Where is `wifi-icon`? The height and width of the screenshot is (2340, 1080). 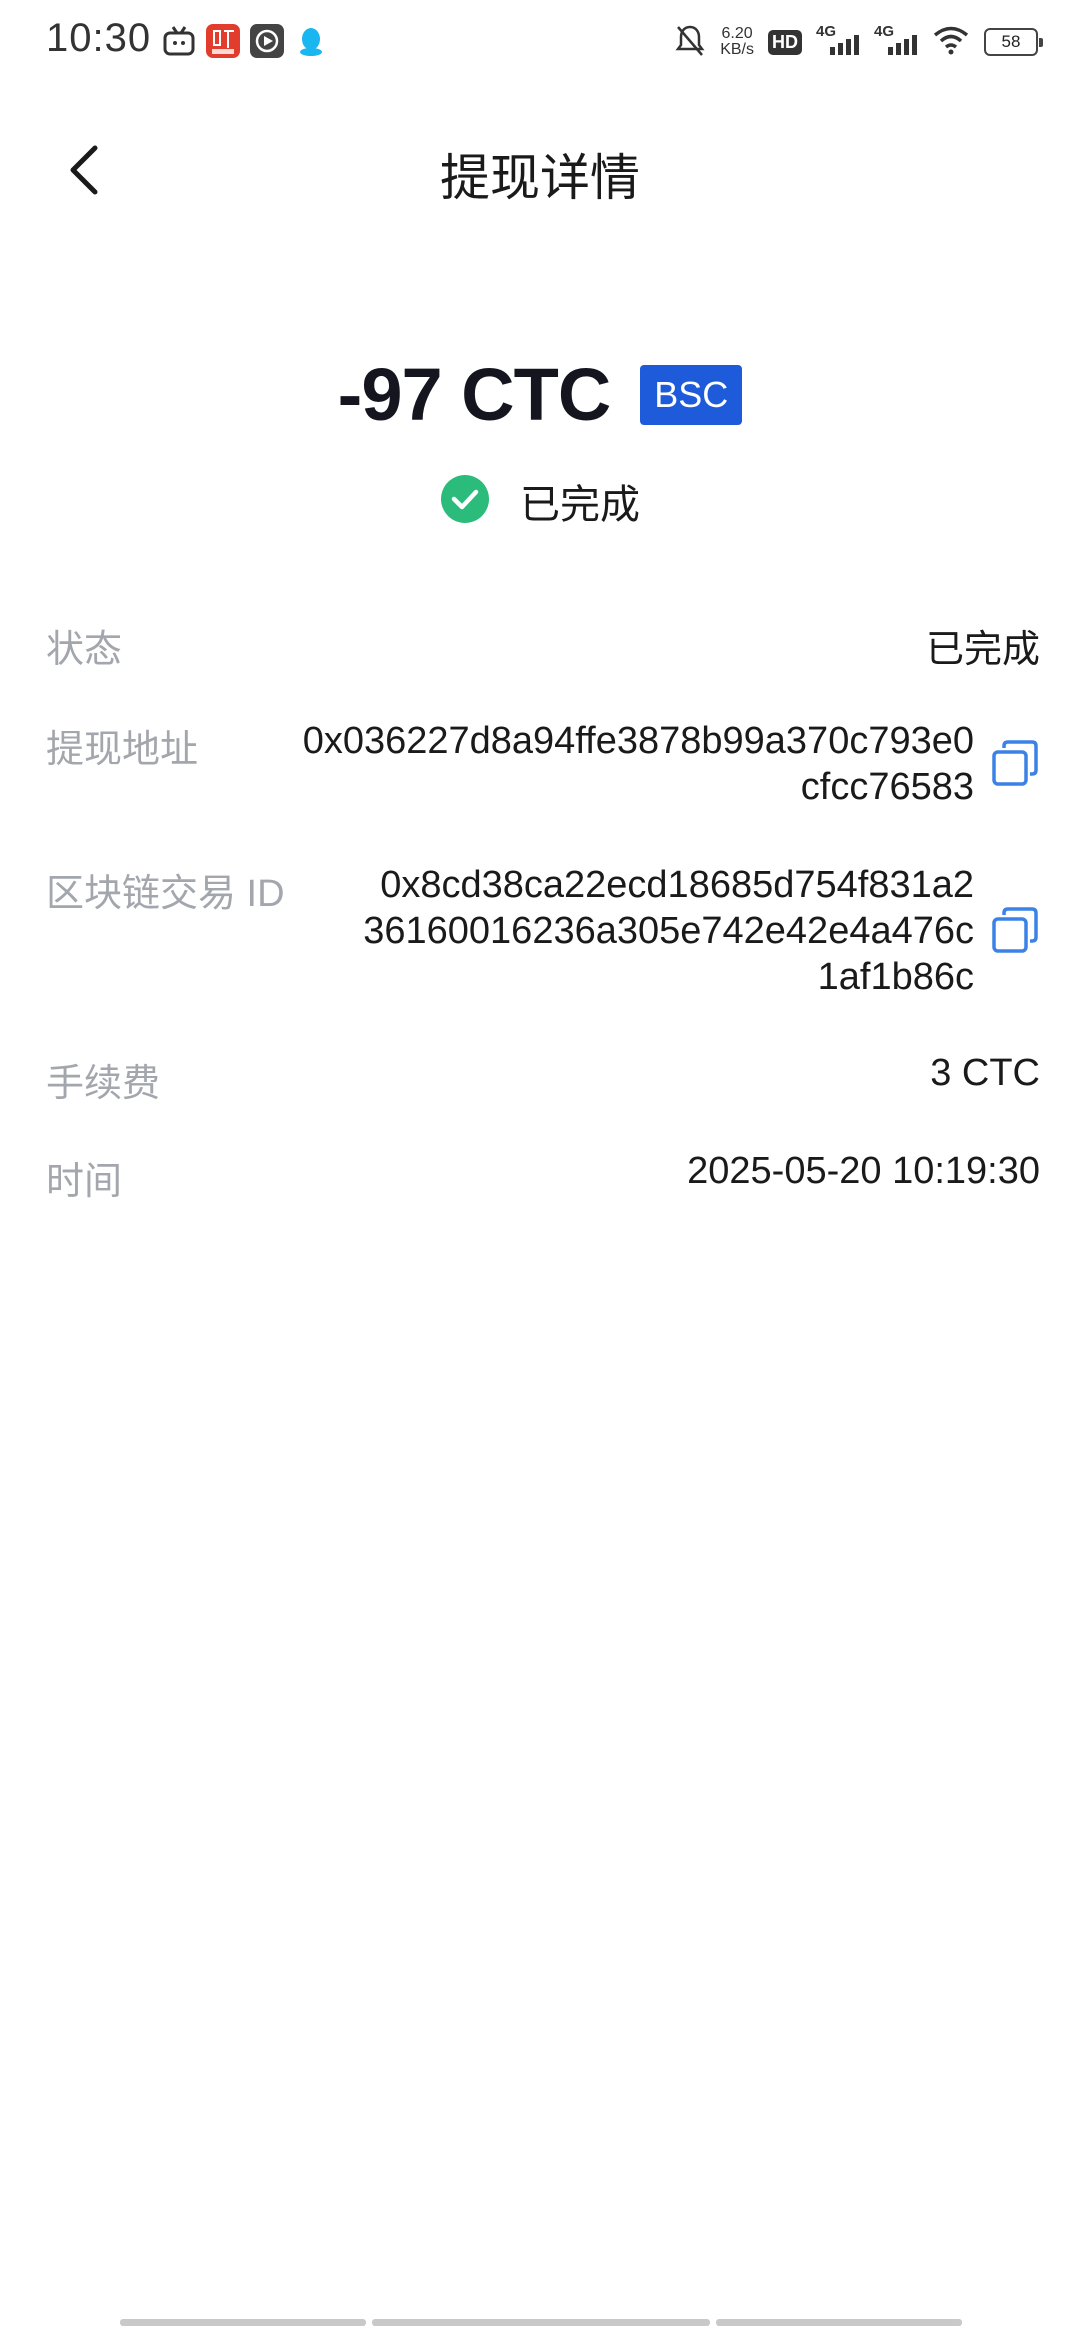 wifi-icon is located at coordinates (951, 42).